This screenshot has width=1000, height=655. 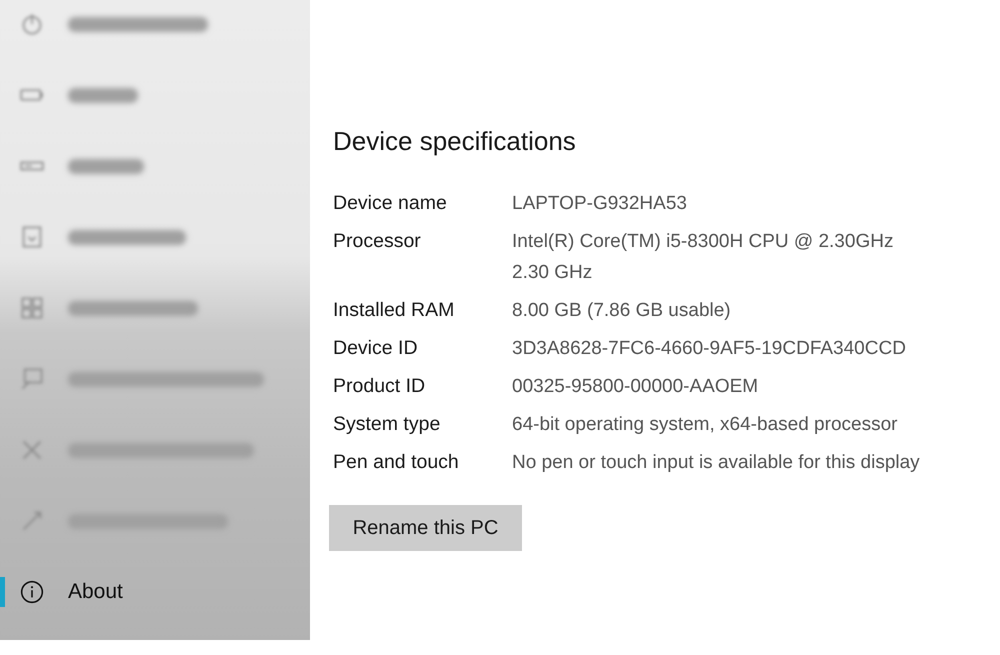 I want to click on cross-icon, so click(x=32, y=450).